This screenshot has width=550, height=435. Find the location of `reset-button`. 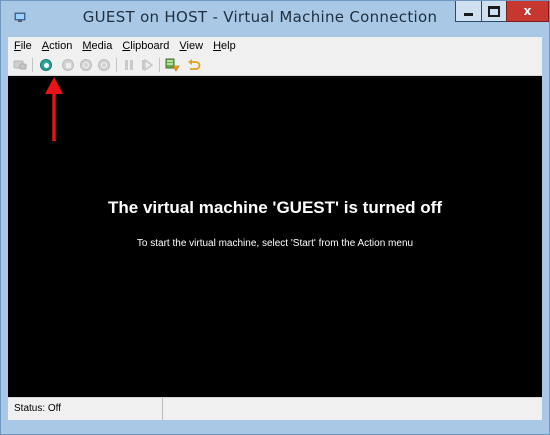

reset-button is located at coordinates (147, 65).